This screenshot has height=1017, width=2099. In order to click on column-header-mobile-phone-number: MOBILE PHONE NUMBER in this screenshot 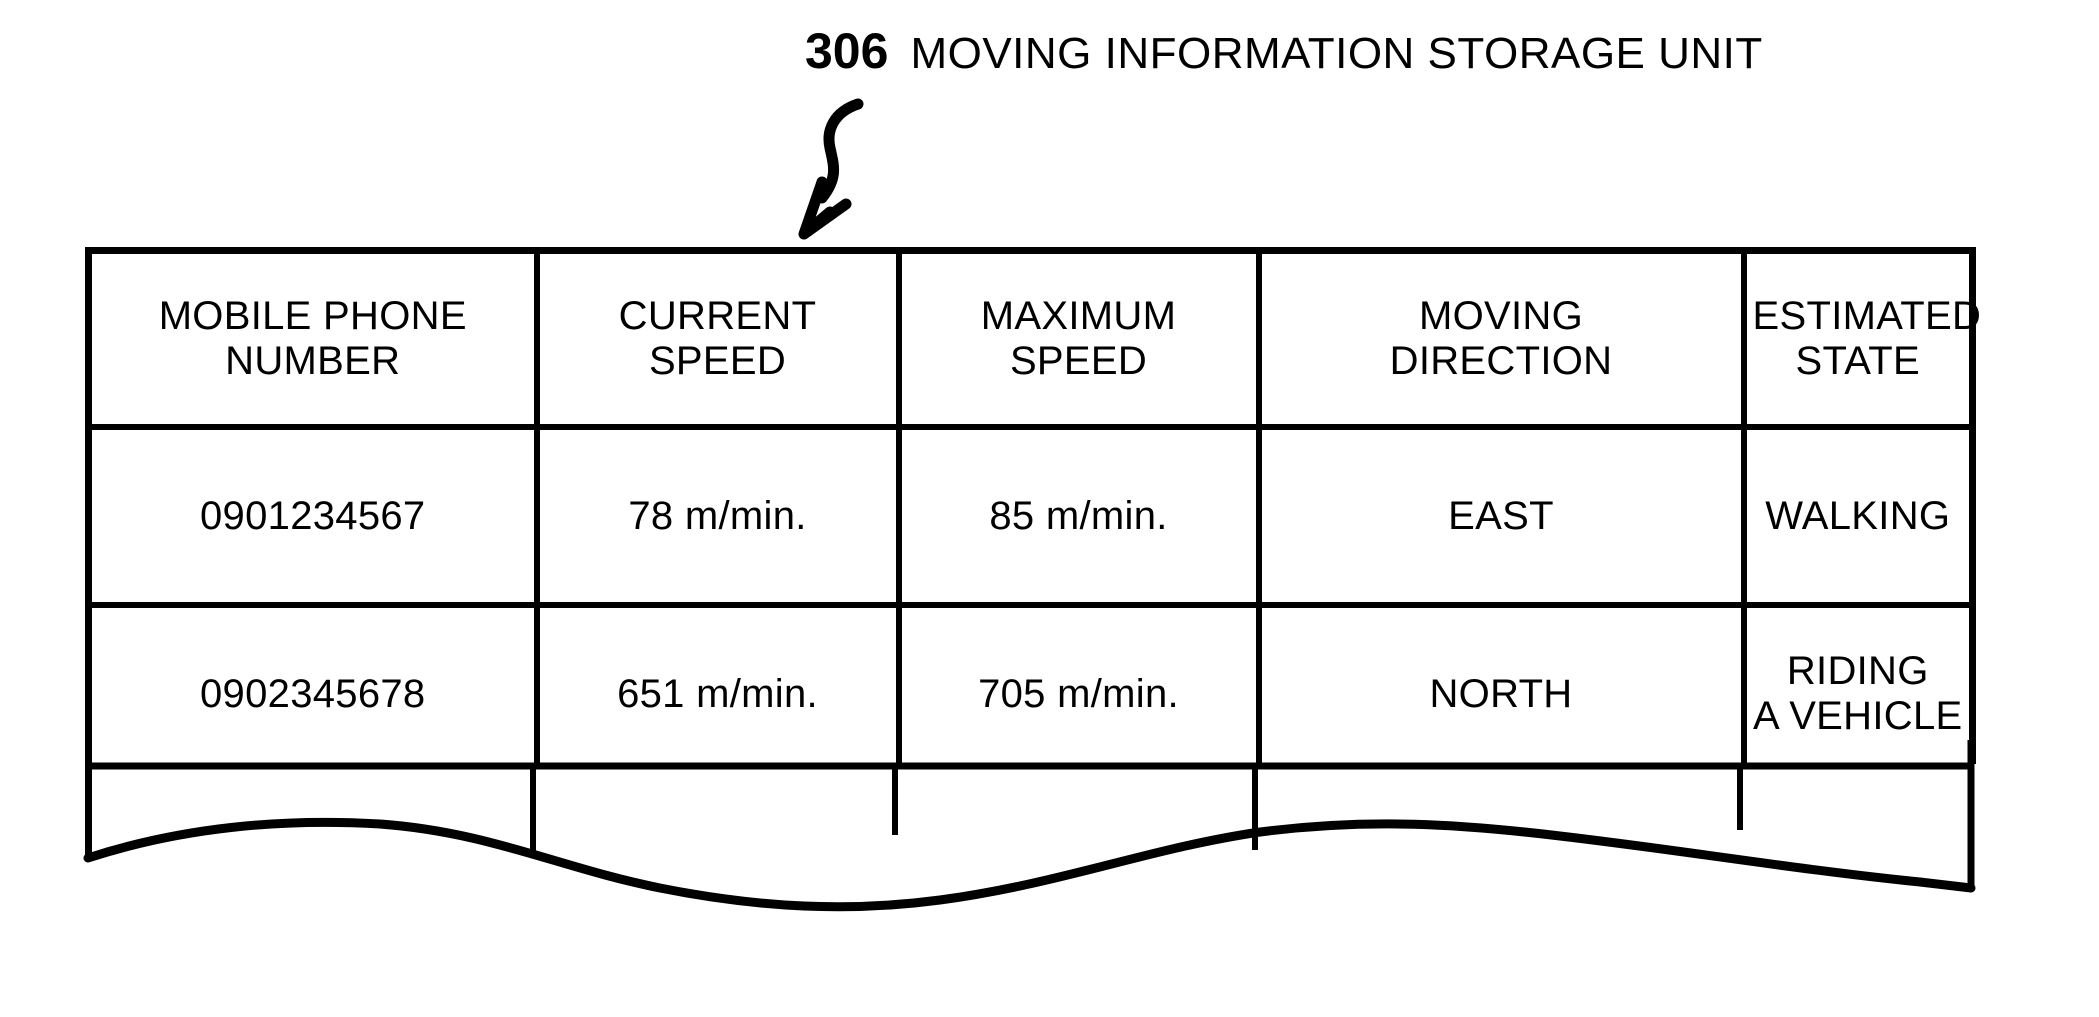, I will do `click(314, 340)`.